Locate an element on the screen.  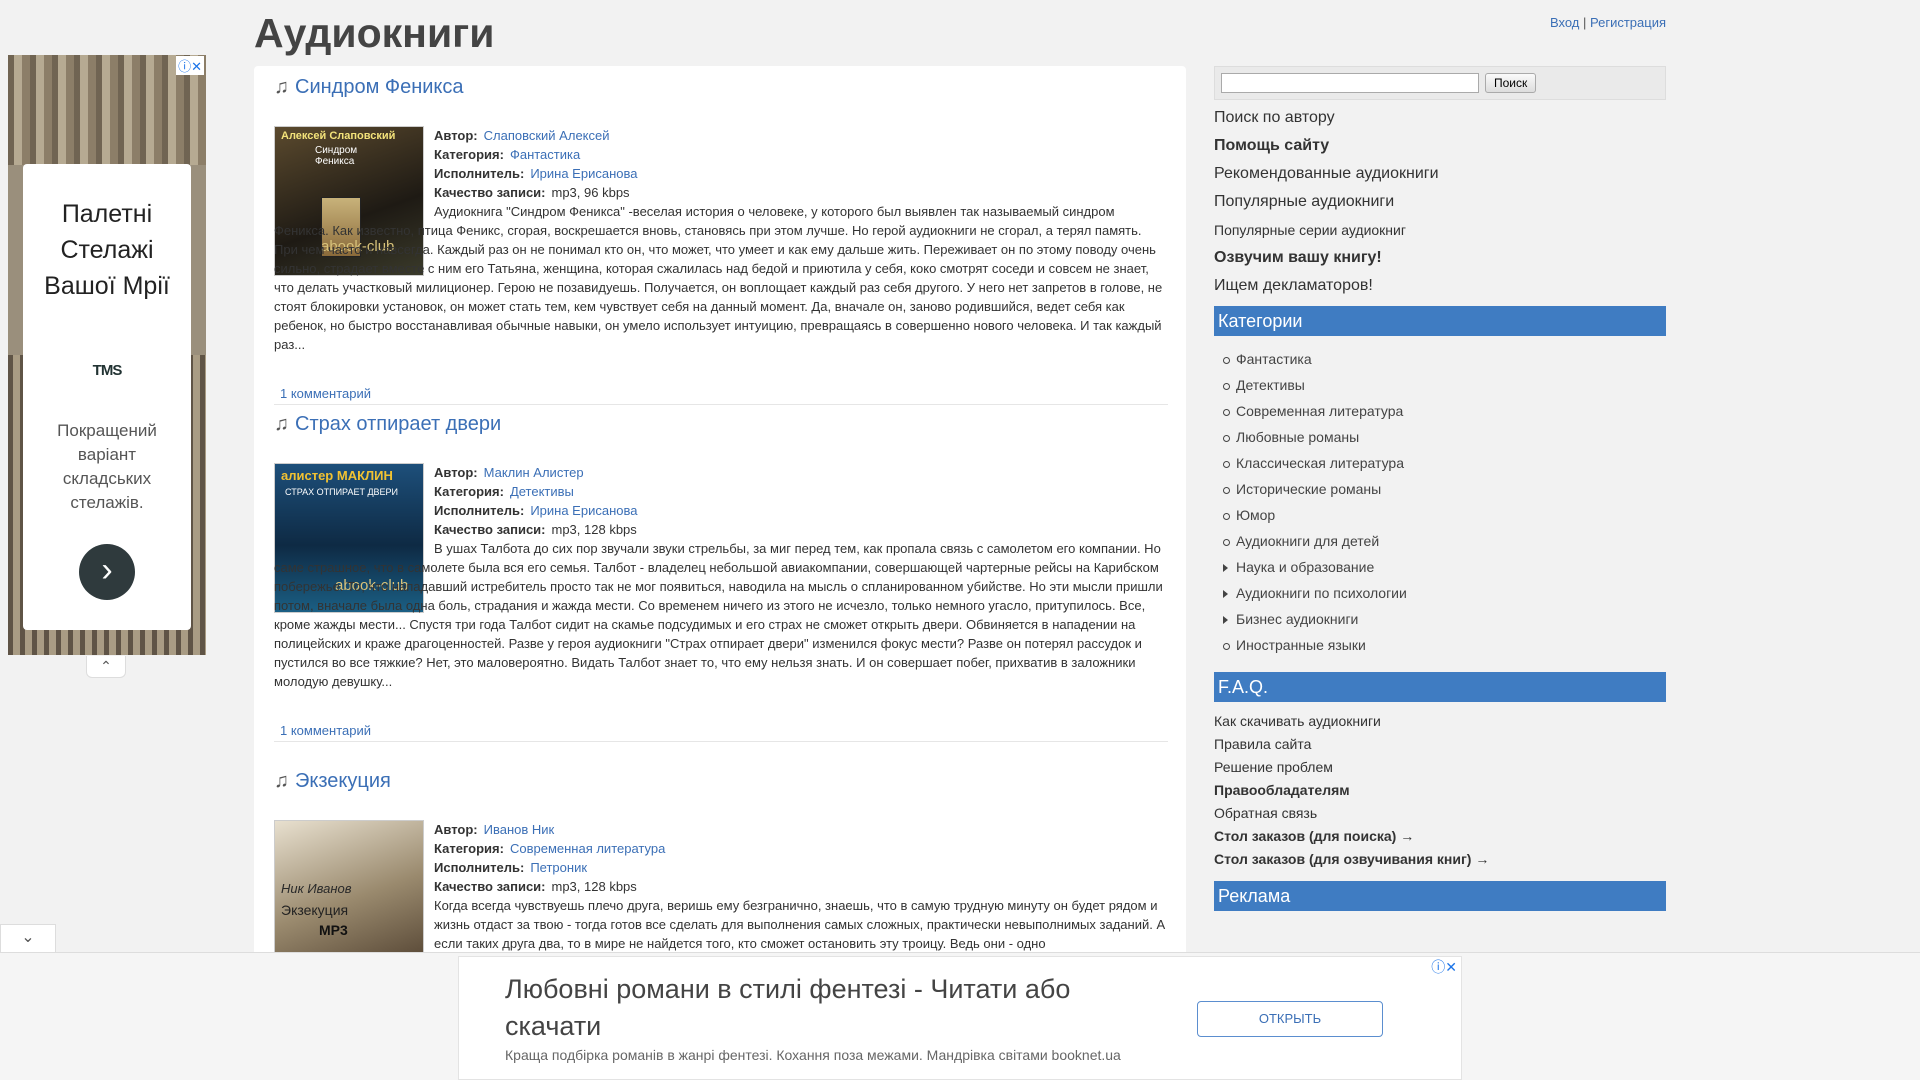
author-link: Иванов Ник is located at coordinates (519, 829).